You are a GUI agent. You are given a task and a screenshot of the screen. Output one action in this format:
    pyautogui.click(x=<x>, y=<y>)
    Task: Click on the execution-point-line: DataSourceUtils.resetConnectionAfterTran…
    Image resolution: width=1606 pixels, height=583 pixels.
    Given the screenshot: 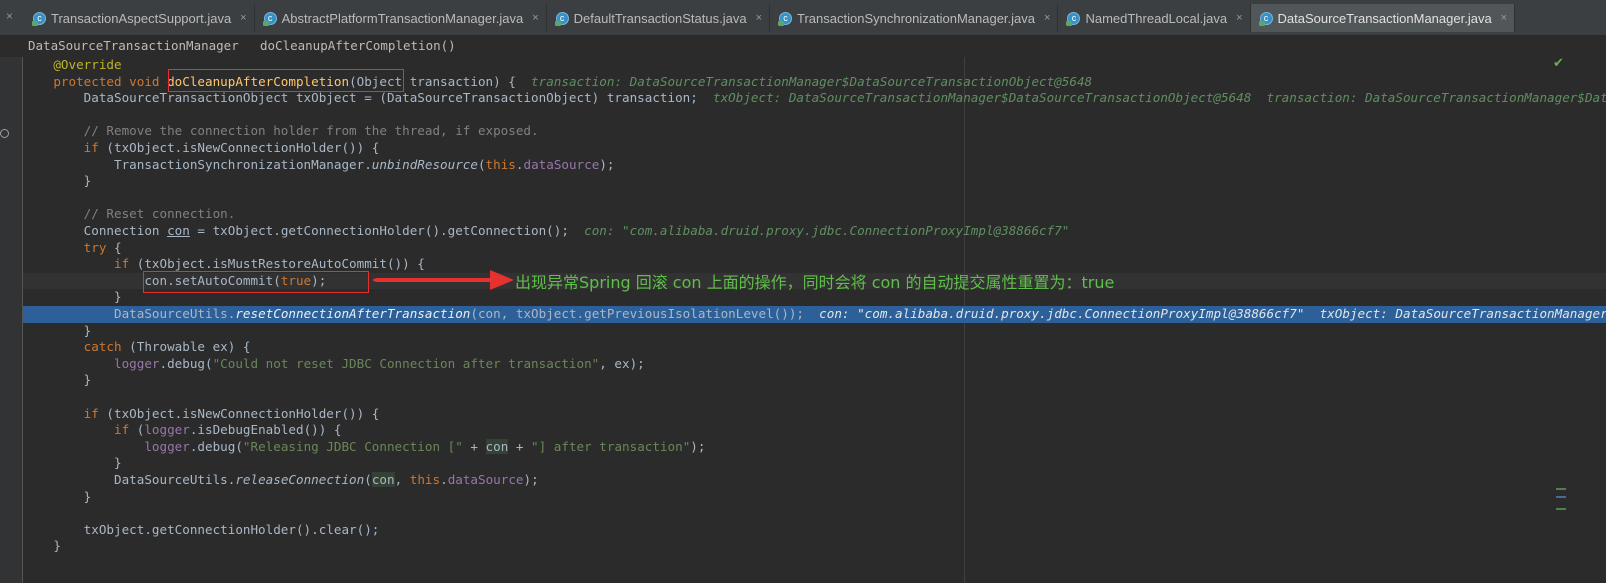 What is the action you would take?
    pyautogui.click(x=814, y=314)
    